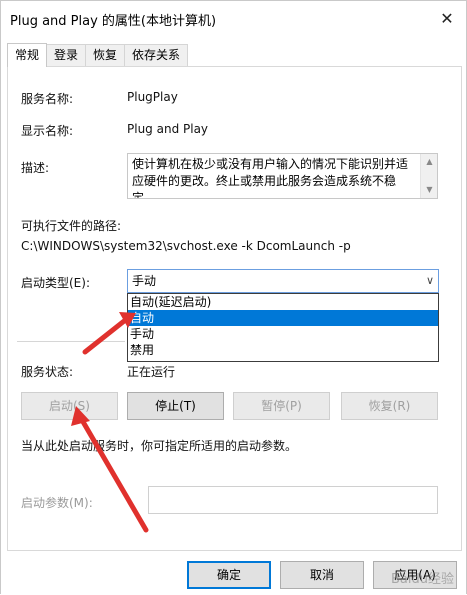 This screenshot has height=595, width=467. Describe the element at coordinates (159, 446) in the screenshot. I see `hint-text: 当从此处启动服务时，你可指定所适用的启动参数。` at that location.